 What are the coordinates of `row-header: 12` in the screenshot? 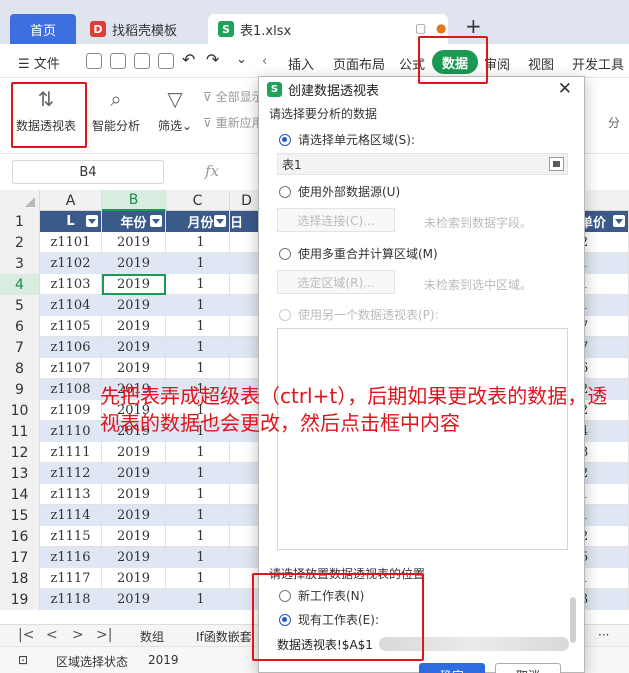 It's located at (20, 452).